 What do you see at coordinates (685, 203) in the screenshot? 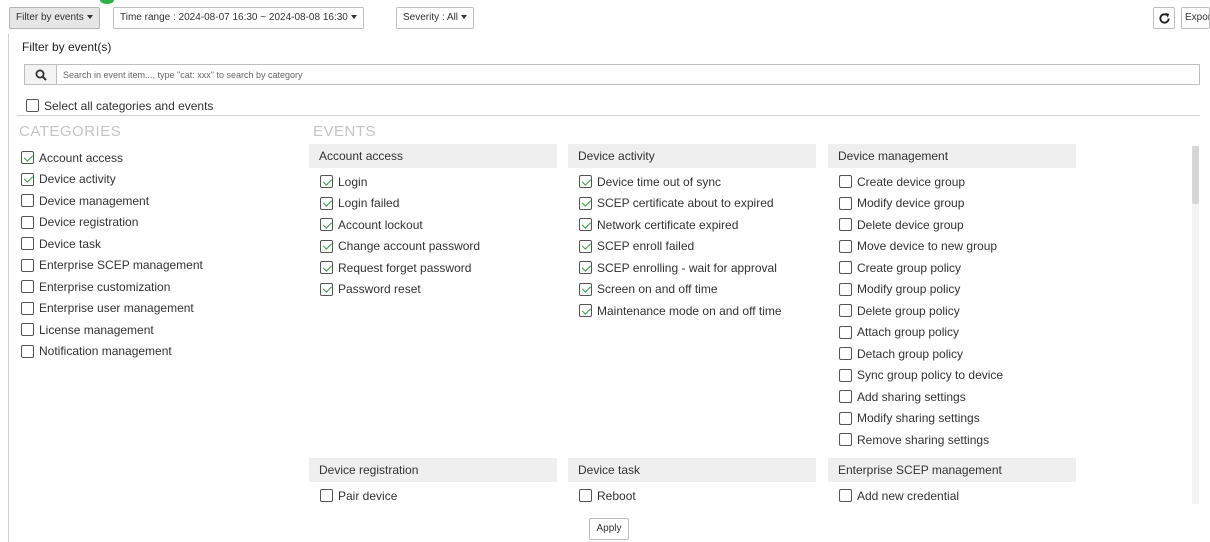
I see `event-checkbox-label: SCEP certificate about to expired` at bounding box center [685, 203].